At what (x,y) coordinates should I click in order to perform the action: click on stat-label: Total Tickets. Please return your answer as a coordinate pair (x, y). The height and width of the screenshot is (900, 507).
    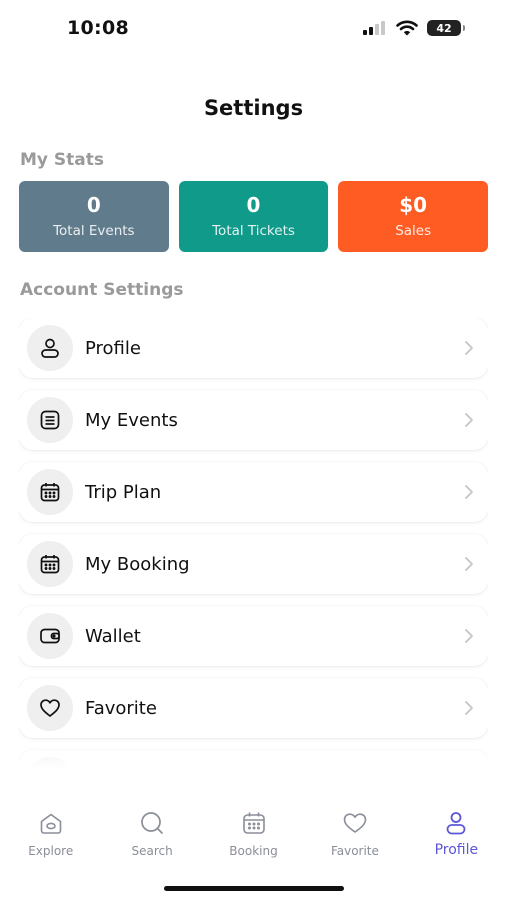
    Looking at the image, I should click on (253, 230).